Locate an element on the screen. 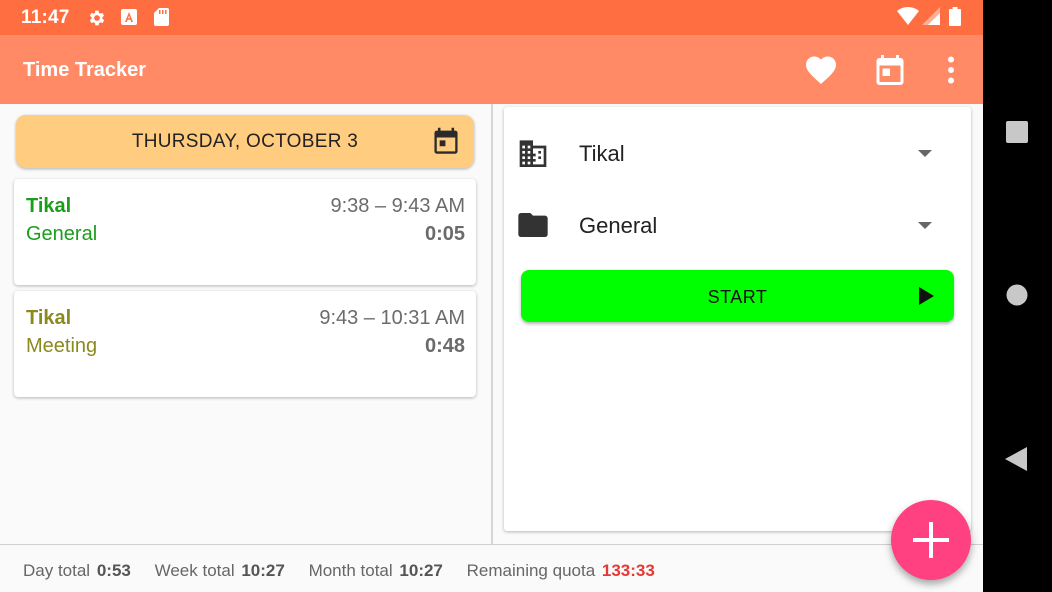 Image resolution: width=1052 pixels, height=592 pixels. start-label: START is located at coordinates (737, 297).